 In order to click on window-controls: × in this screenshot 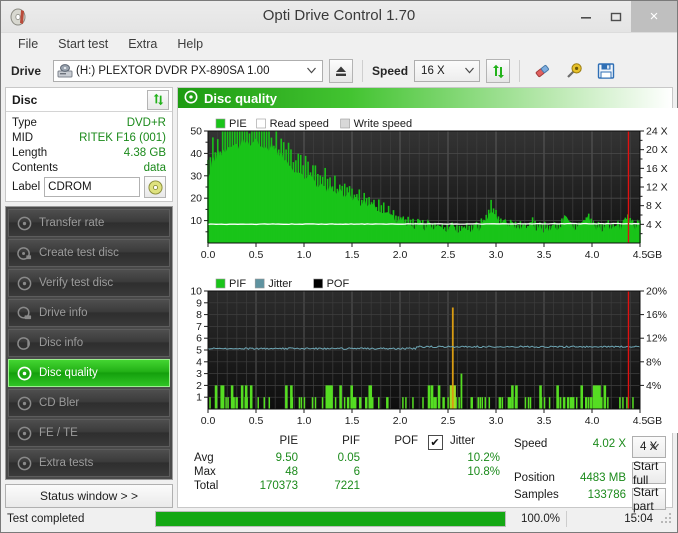, I will do `click(624, 16)`.